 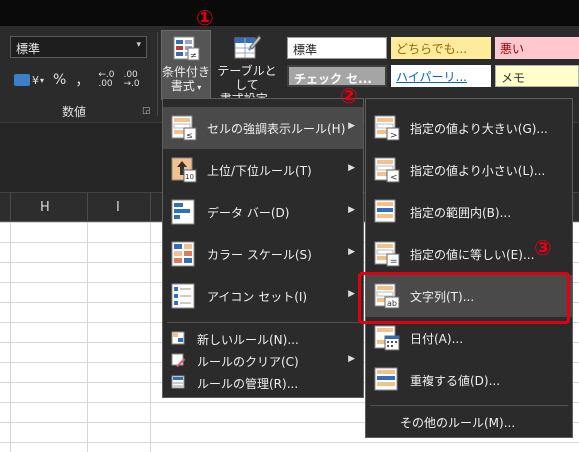 What do you see at coordinates (78, 47) in the screenshot?
I see `number-format-dropdown: 標準 ▾` at bounding box center [78, 47].